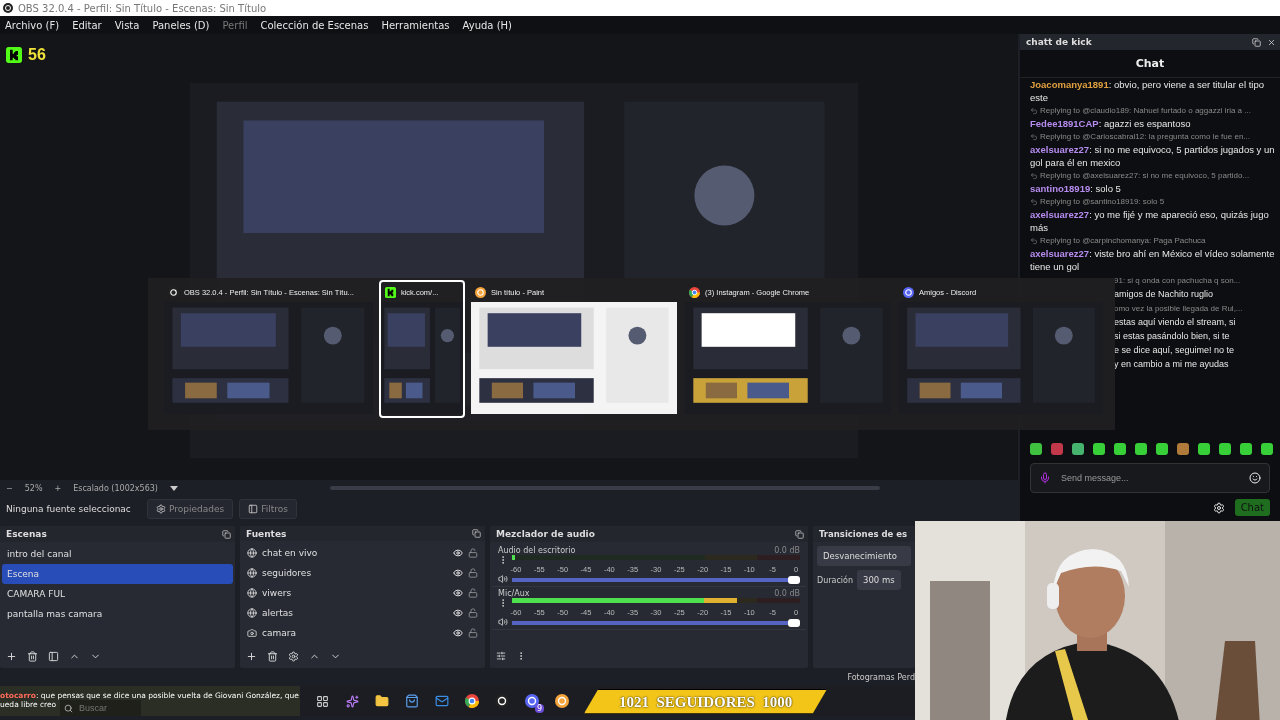  I want to click on filters-button: Filtros, so click(268, 509).